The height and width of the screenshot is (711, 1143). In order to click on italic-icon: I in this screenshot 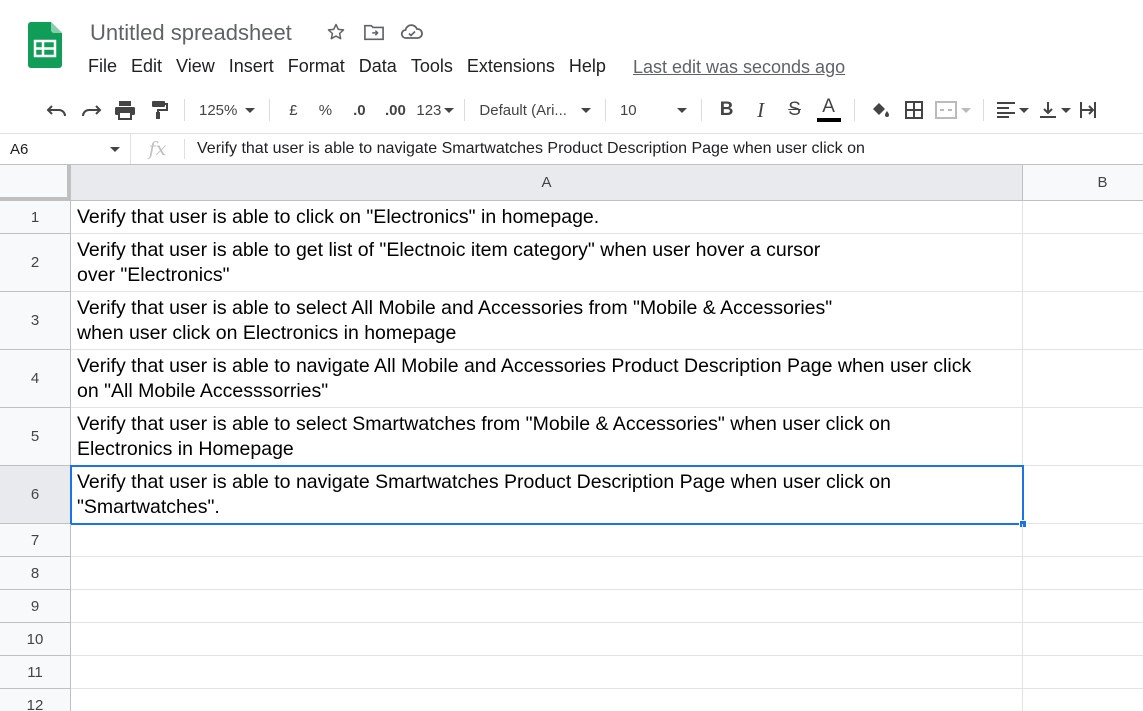, I will do `click(761, 110)`.